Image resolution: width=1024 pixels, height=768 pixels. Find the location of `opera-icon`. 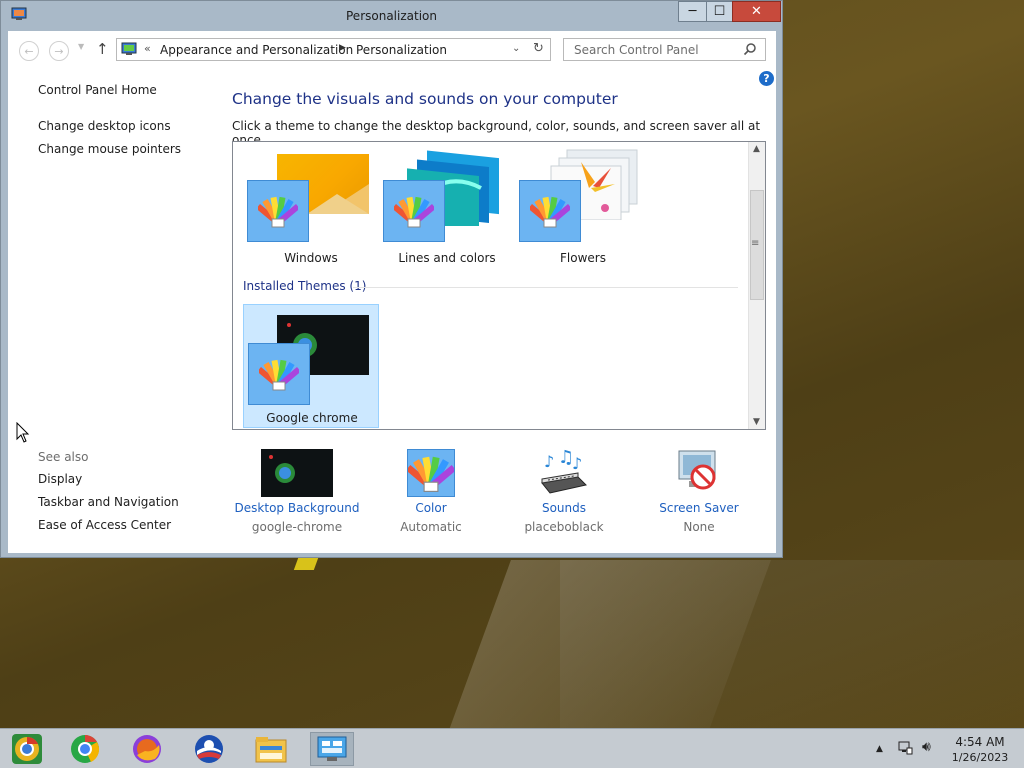

opera-icon is located at coordinates (209, 749).